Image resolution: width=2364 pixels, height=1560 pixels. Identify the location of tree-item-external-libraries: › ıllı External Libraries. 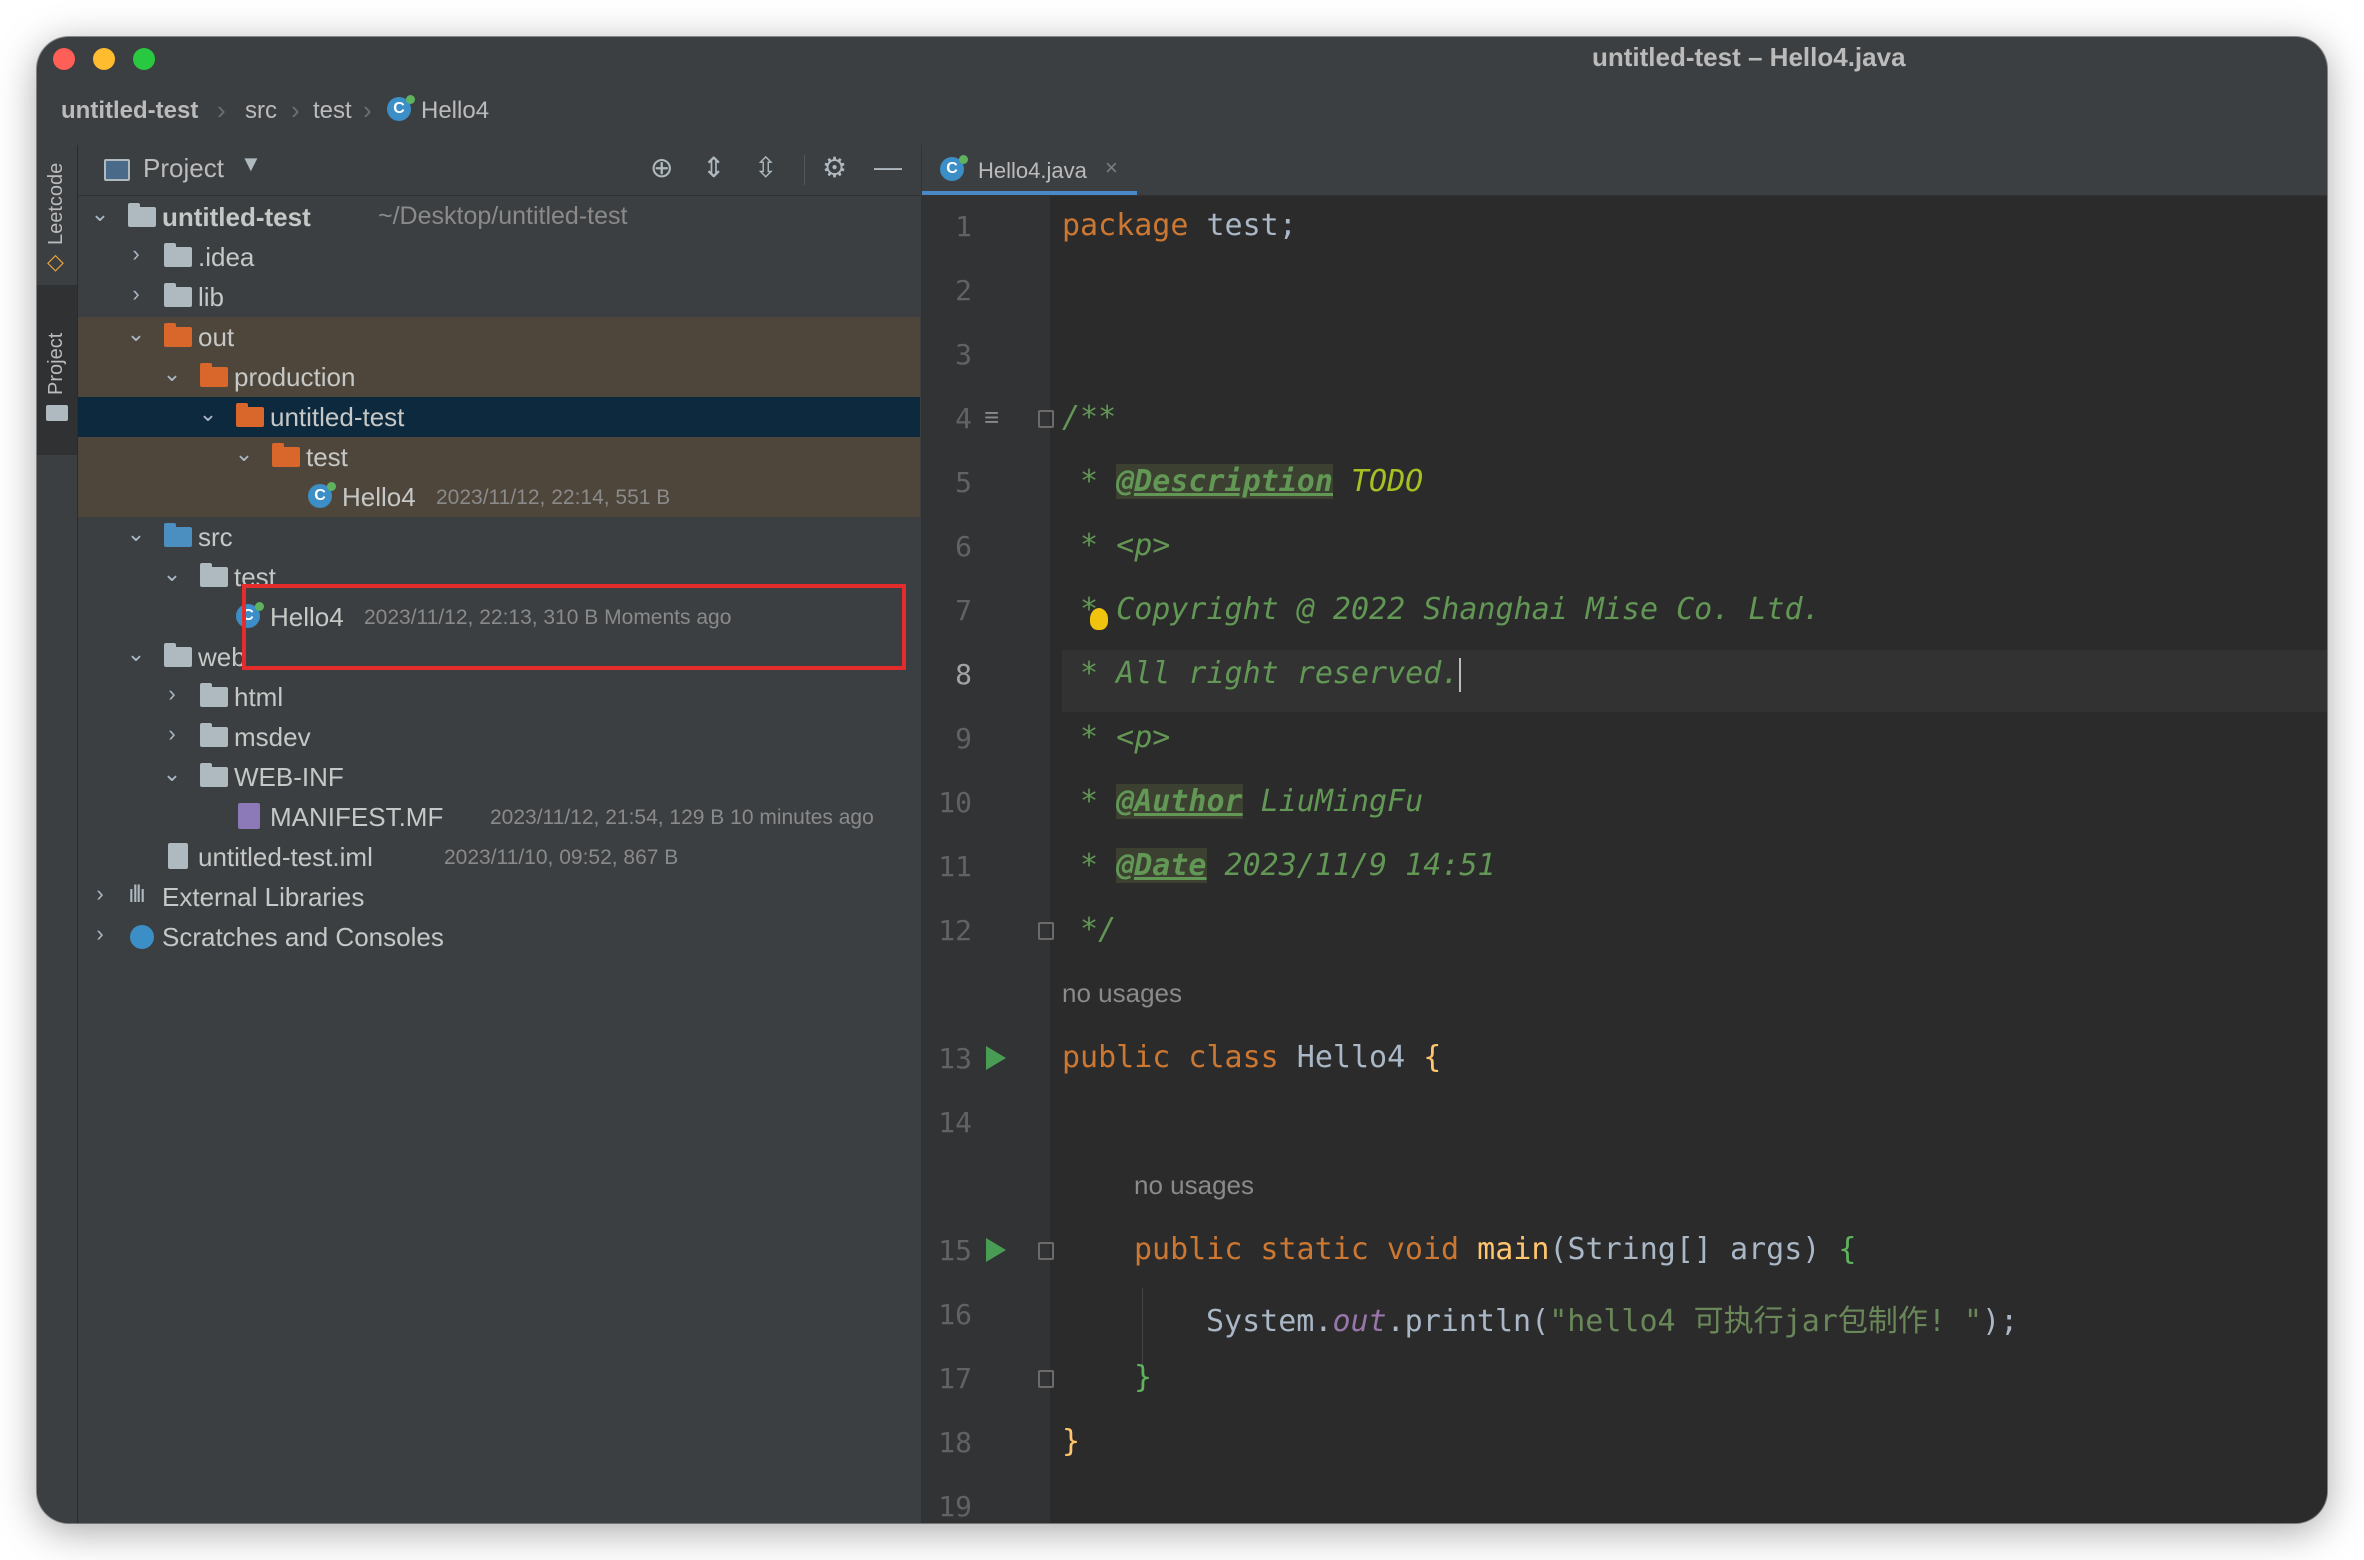
(499, 897).